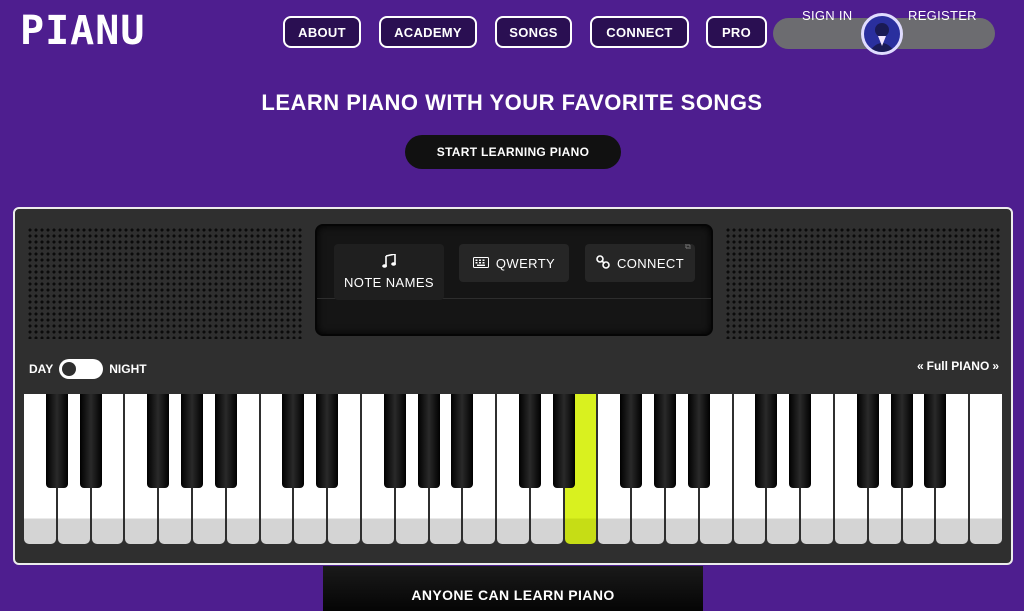 The width and height of the screenshot is (1024, 611). I want to click on link-icon, so click(603, 263).